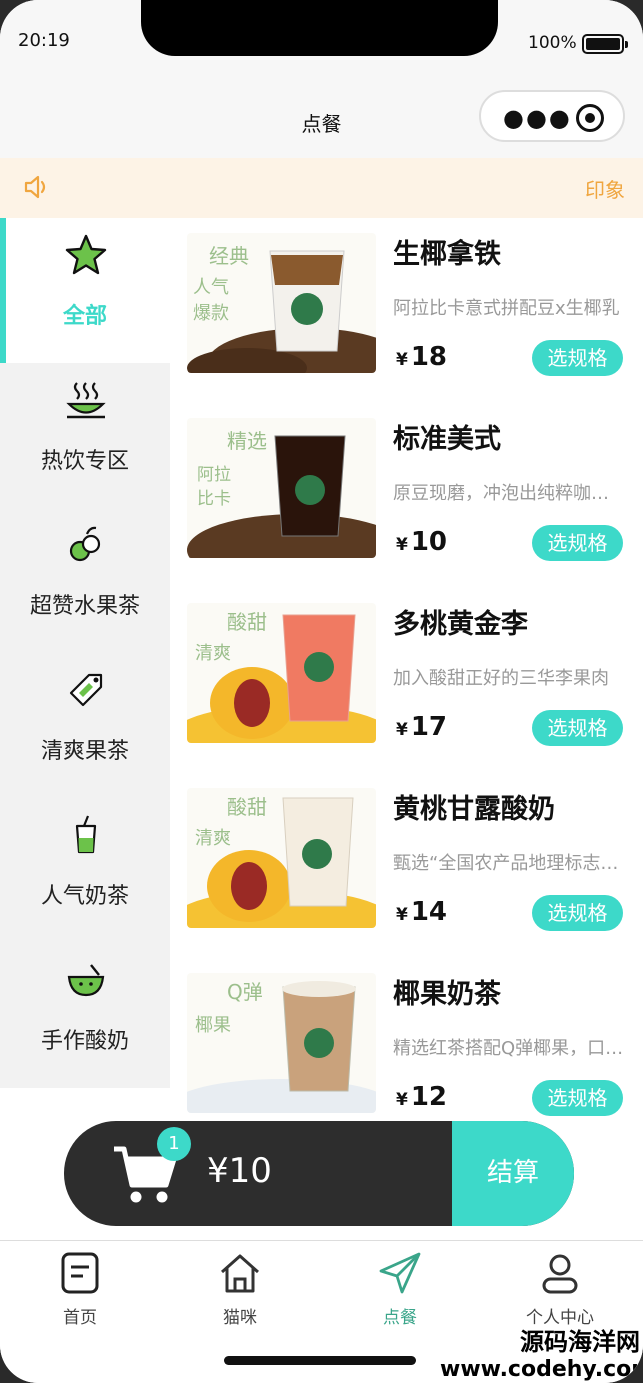 The width and height of the screenshot is (643, 1383). What do you see at coordinates (174, 1144) in the screenshot?
I see `cart-count-badge: 1` at bounding box center [174, 1144].